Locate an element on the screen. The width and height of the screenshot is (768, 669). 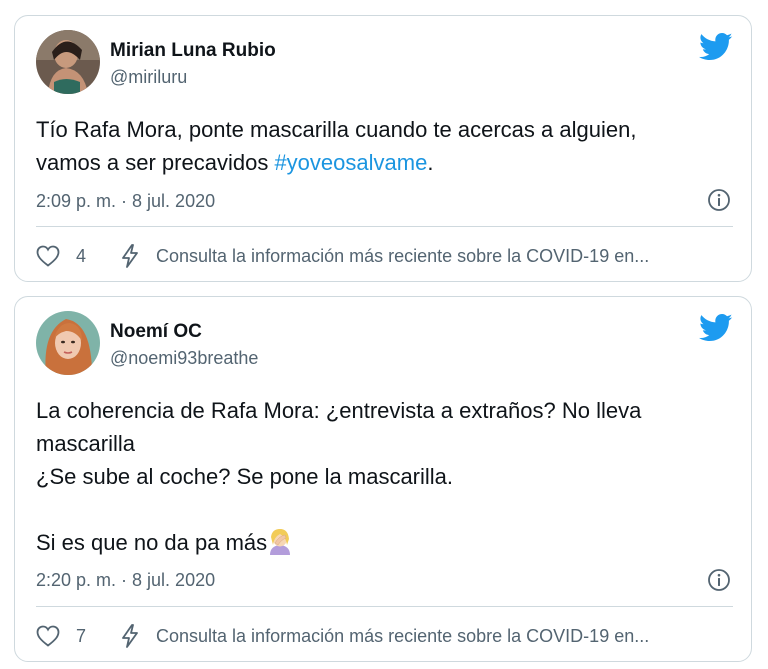
author-name: Noemí OC is located at coordinates (156, 332).